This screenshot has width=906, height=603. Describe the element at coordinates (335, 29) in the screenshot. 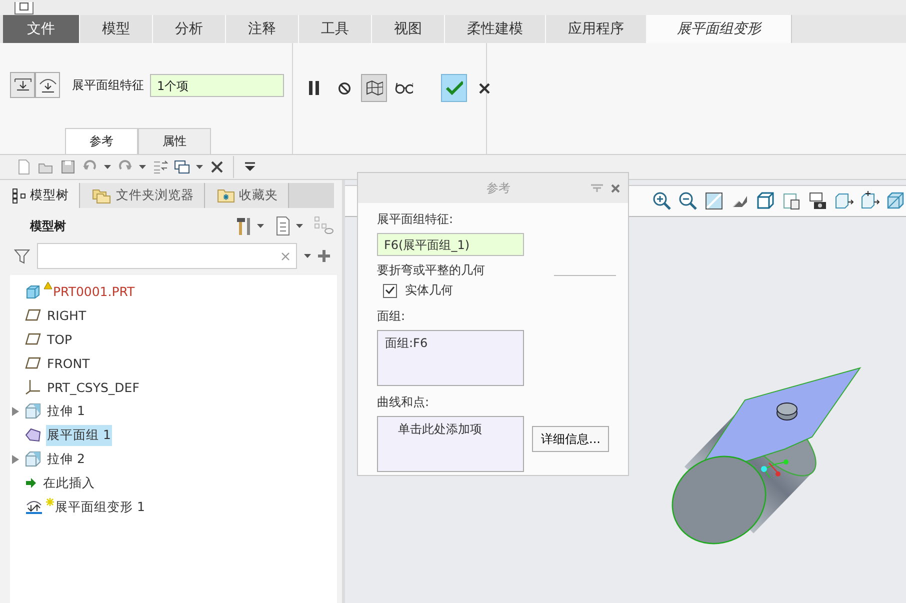

I see `ribbon-tab: 工具` at that location.